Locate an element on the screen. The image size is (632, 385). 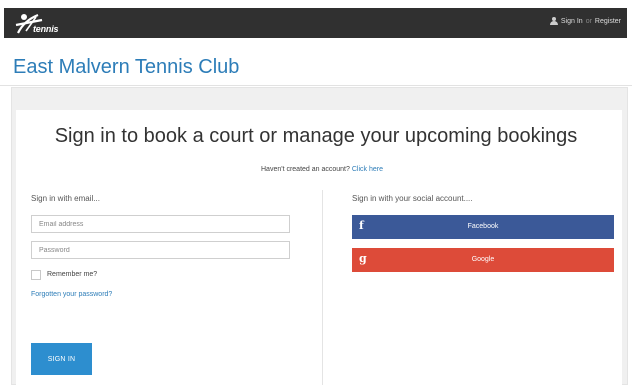
remember-me-checkbox is located at coordinates (36, 275).